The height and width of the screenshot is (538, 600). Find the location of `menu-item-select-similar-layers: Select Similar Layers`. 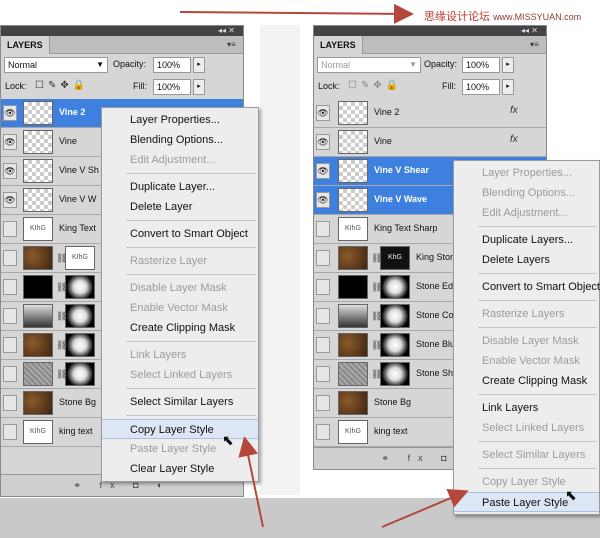

menu-item-select-similar-layers: Select Similar Layers is located at coordinates (180, 402).